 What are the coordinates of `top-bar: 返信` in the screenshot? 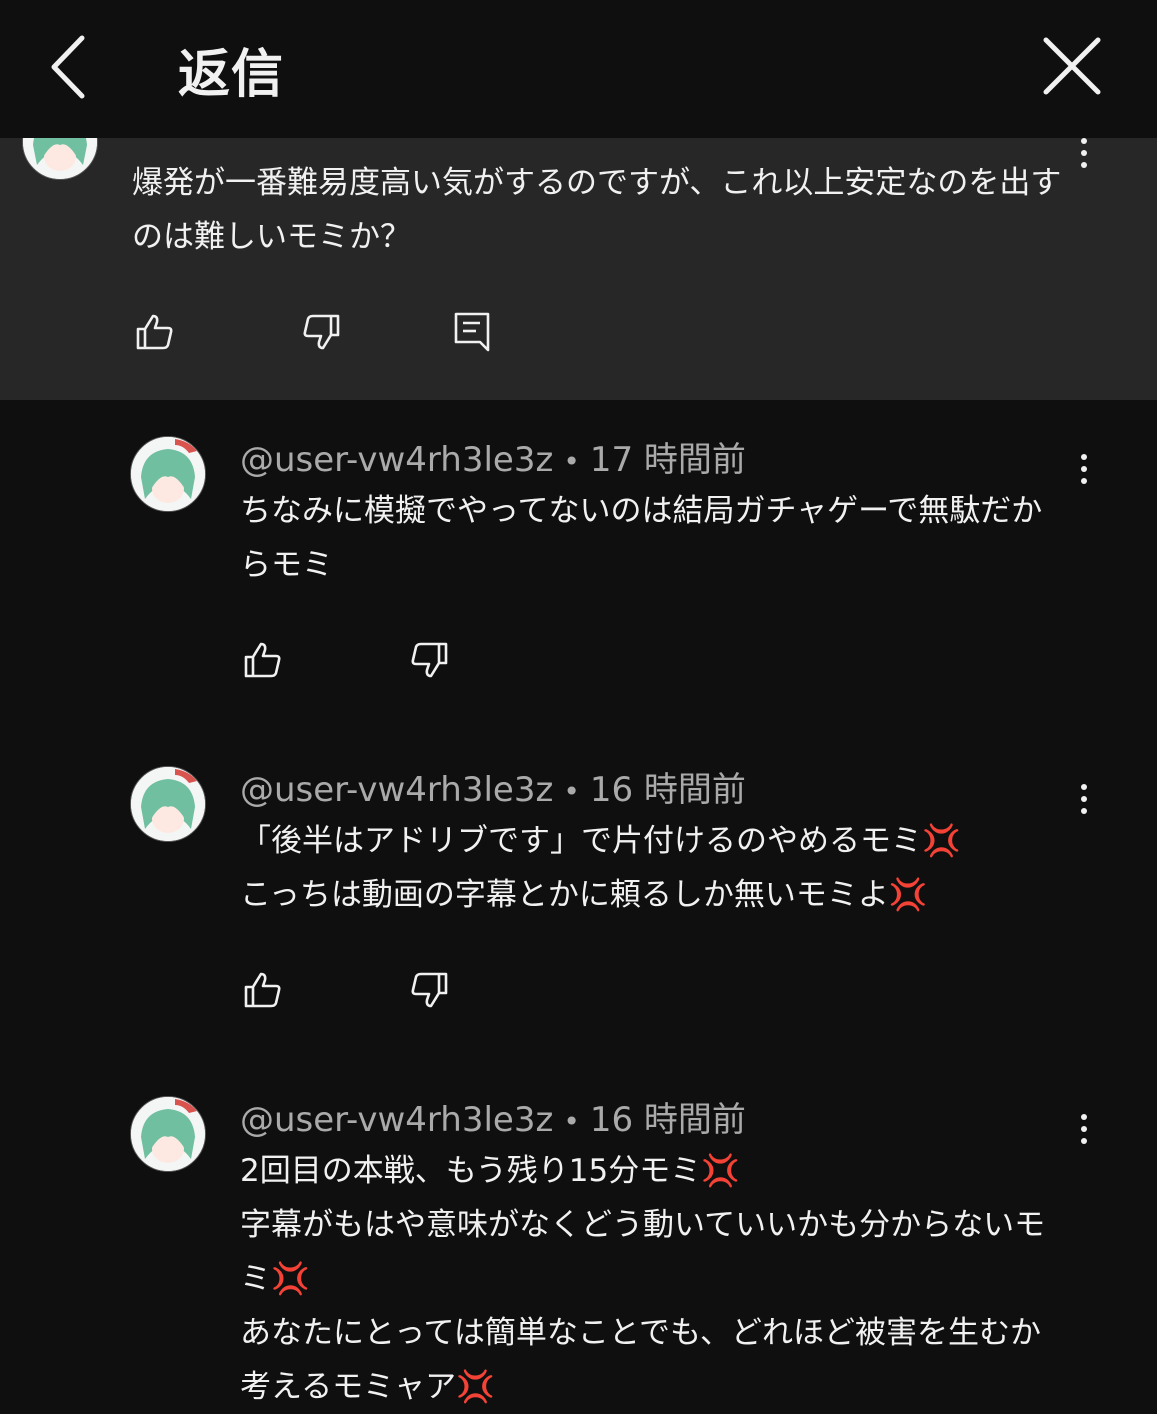 It's located at (578, 69).